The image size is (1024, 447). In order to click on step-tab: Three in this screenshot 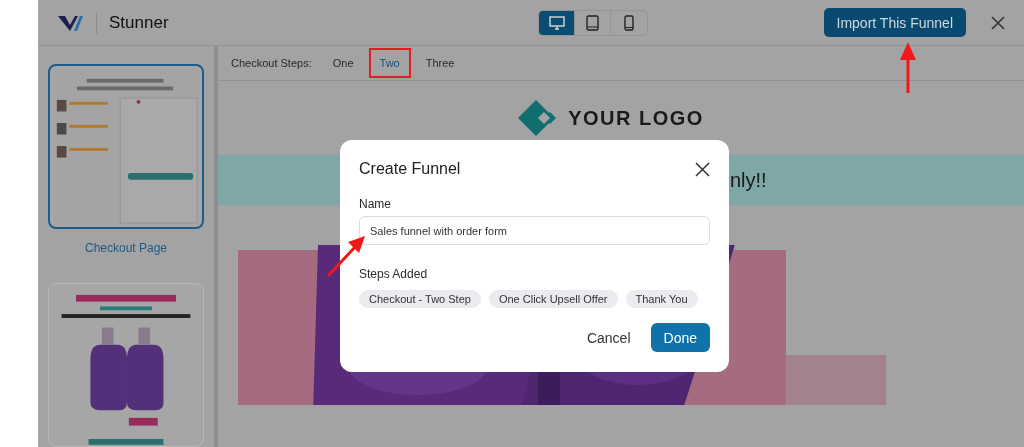, I will do `click(440, 63)`.